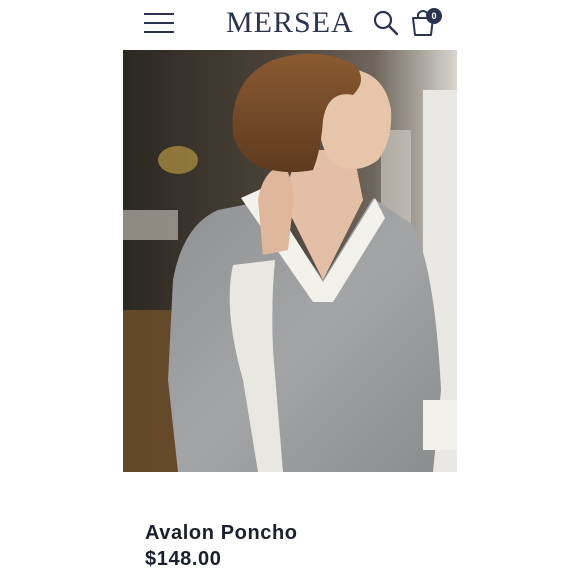  What do you see at coordinates (386, 23) in the screenshot?
I see `search-icon` at bounding box center [386, 23].